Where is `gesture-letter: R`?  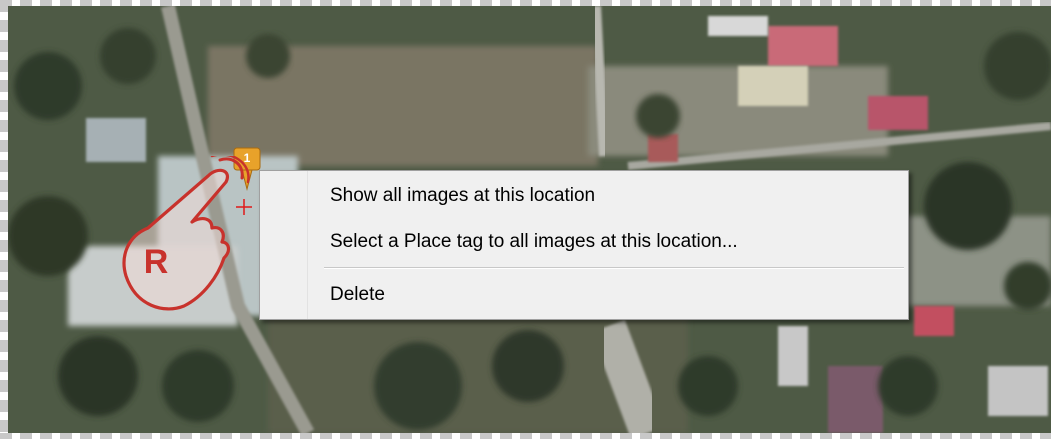 gesture-letter: R is located at coordinates (156, 262).